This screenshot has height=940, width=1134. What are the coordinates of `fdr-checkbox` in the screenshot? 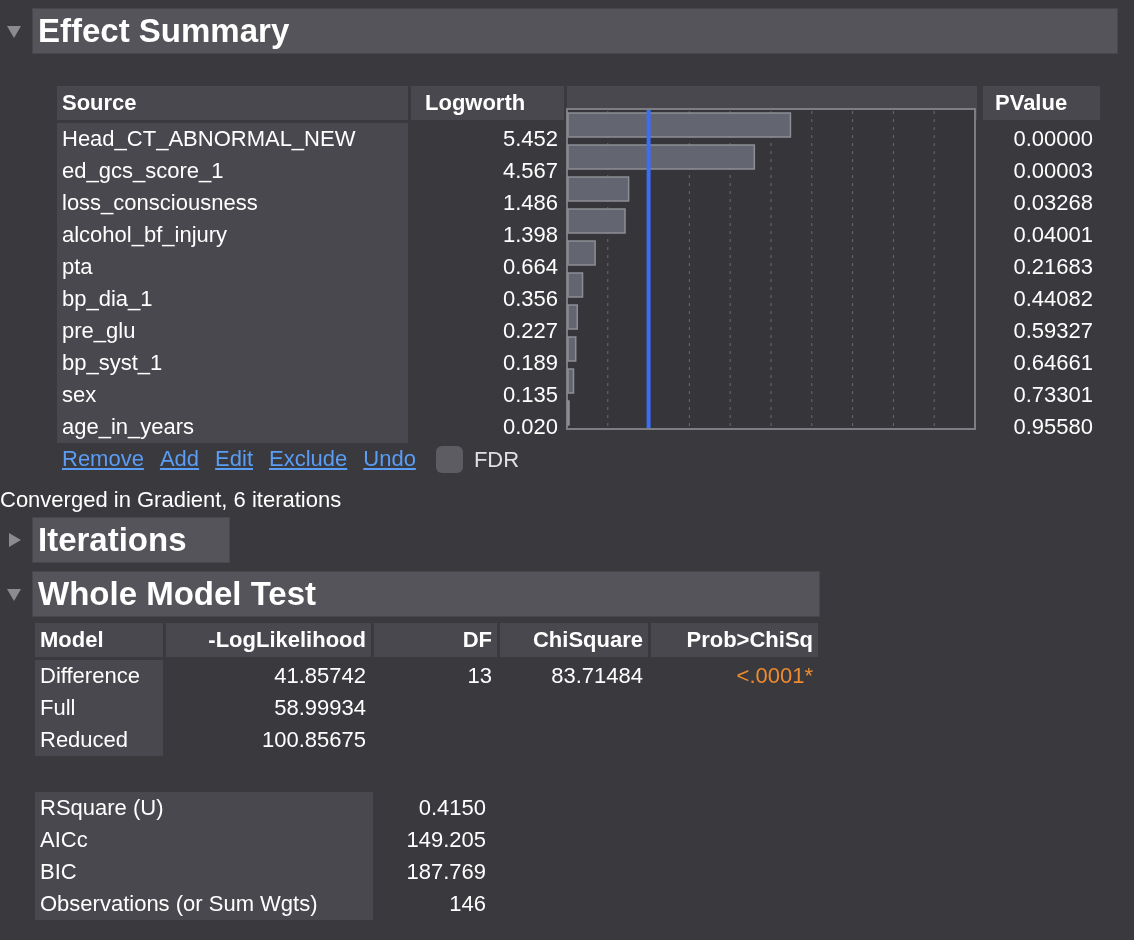 It's located at (449, 459).